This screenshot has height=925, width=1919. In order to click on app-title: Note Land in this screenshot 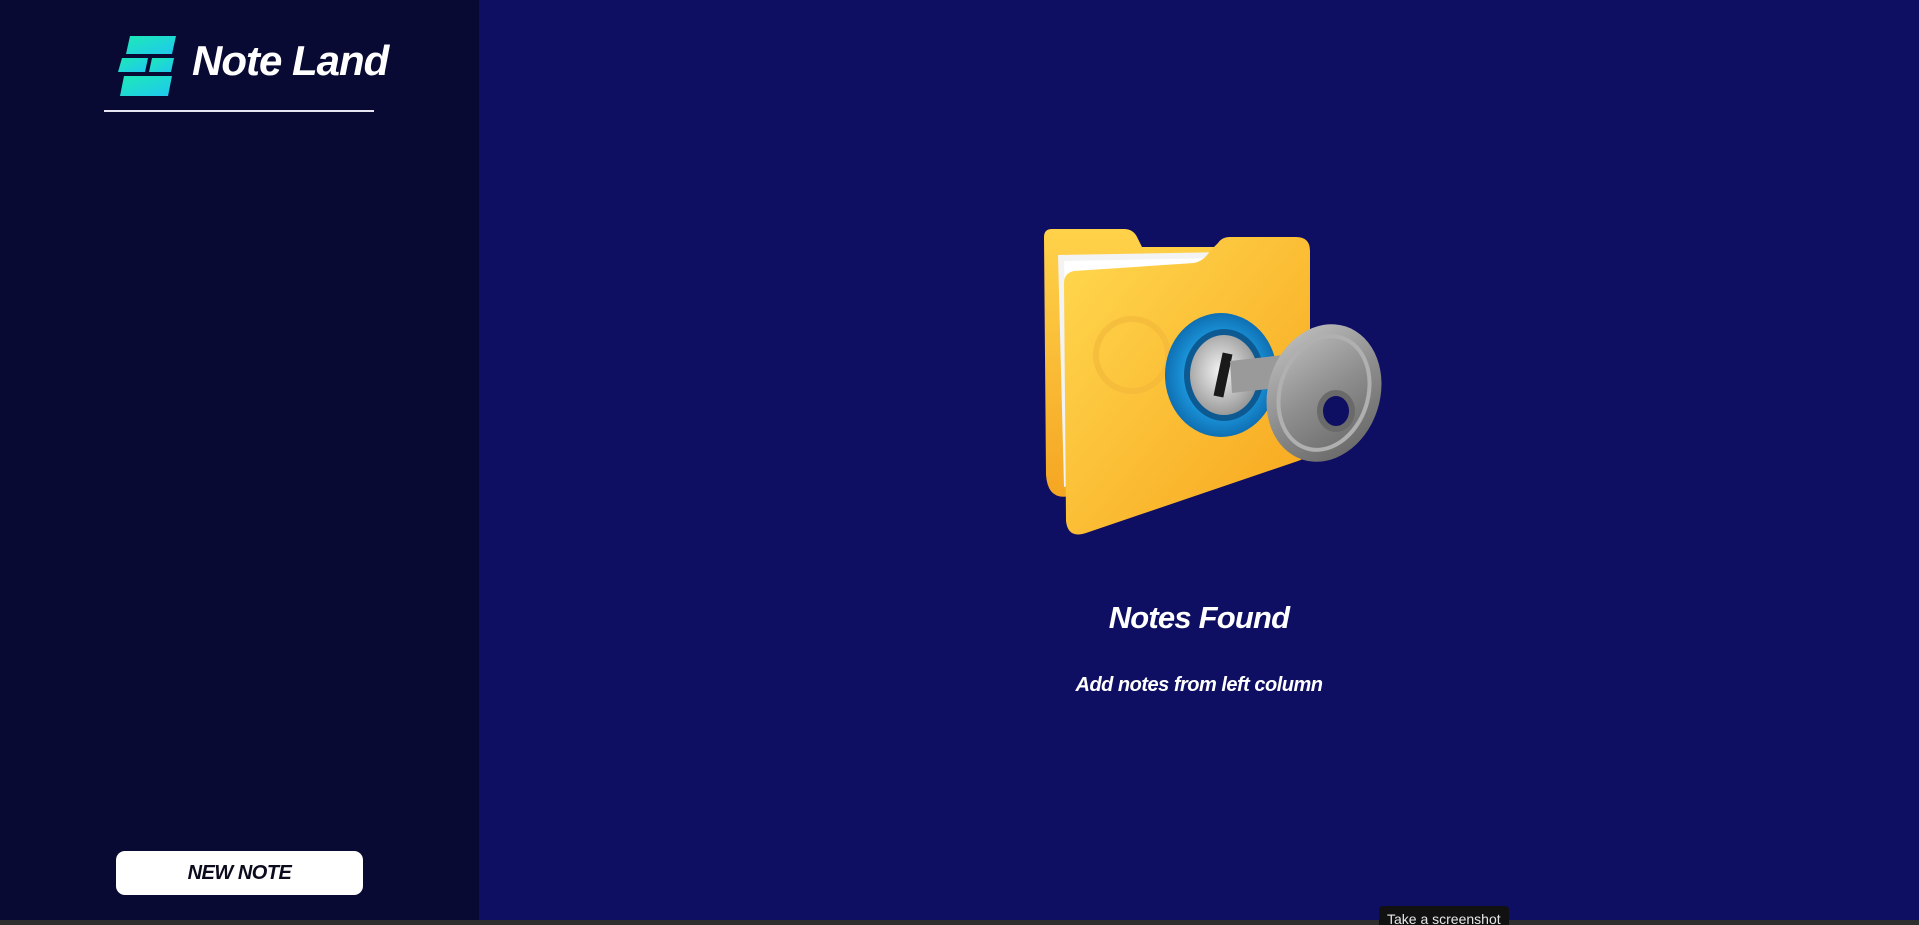, I will do `click(290, 60)`.